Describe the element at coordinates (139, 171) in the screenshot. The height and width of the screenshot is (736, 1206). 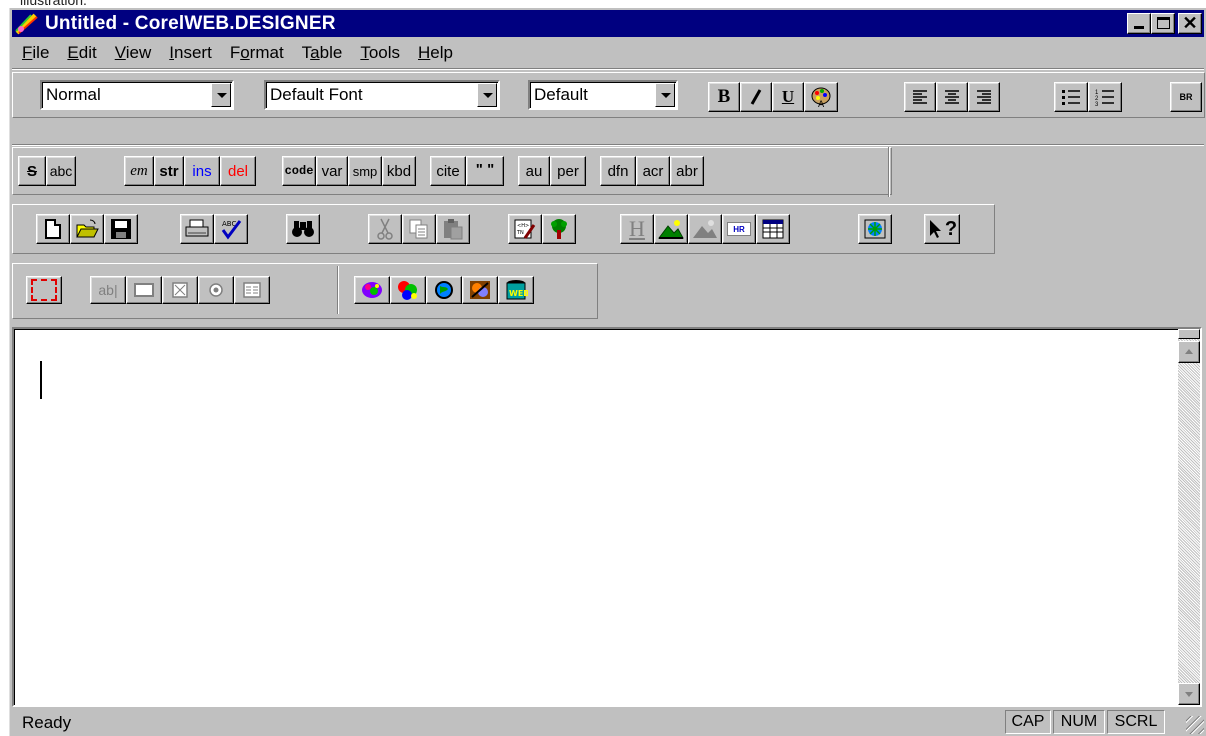
I see `em-button: em` at that location.